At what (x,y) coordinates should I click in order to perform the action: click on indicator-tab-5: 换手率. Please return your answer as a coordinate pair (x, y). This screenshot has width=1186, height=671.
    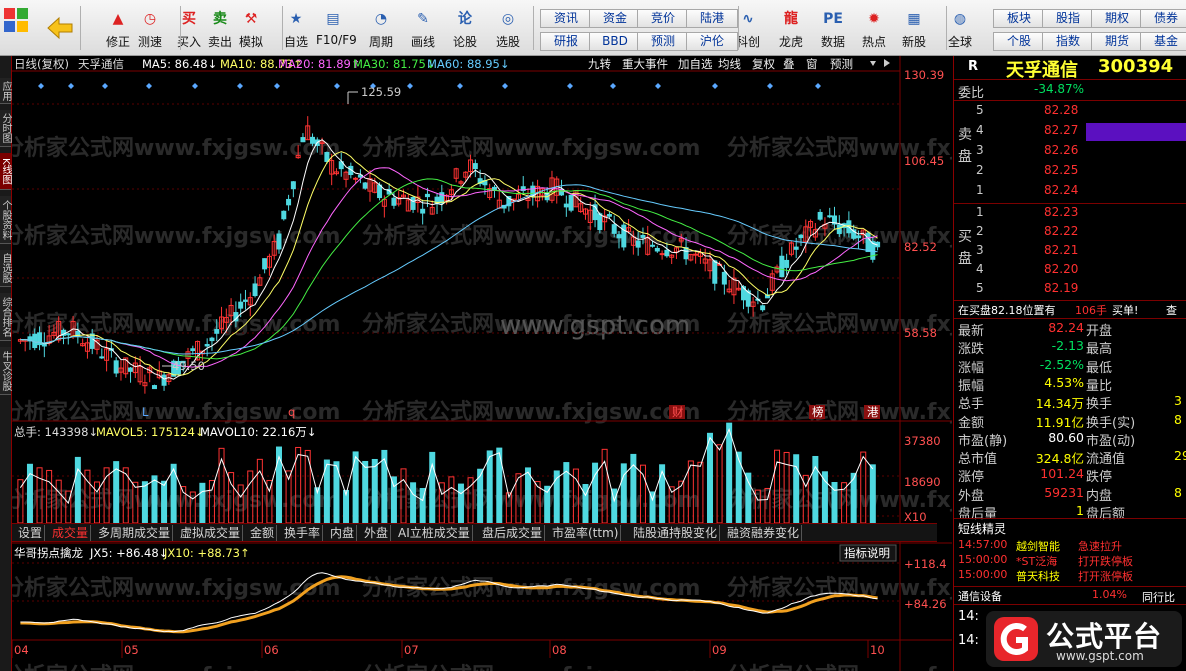
    Looking at the image, I should click on (303, 533).